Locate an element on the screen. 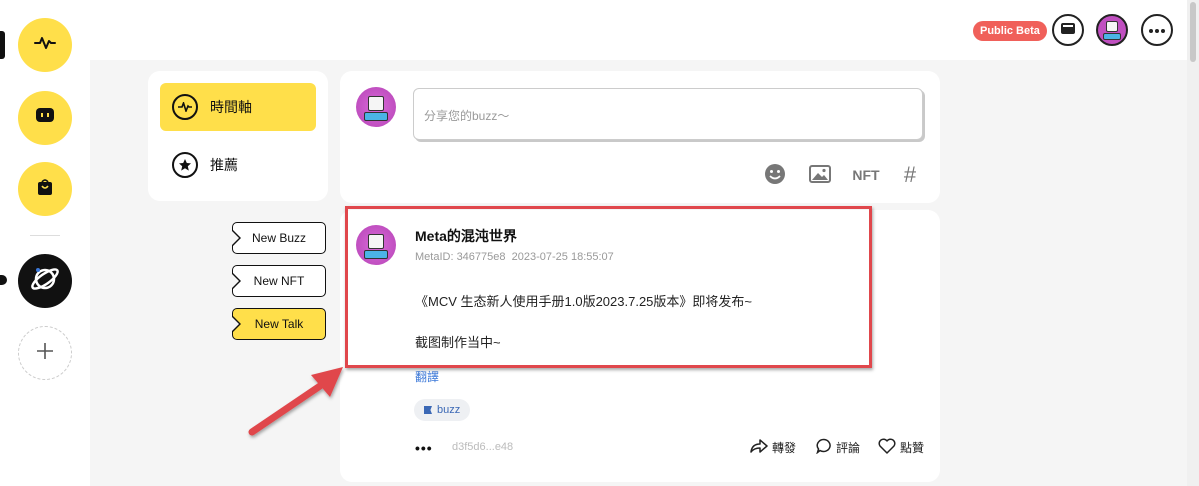 This screenshot has height=486, width=1199. plus-icon is located at coordinates (45, 353).